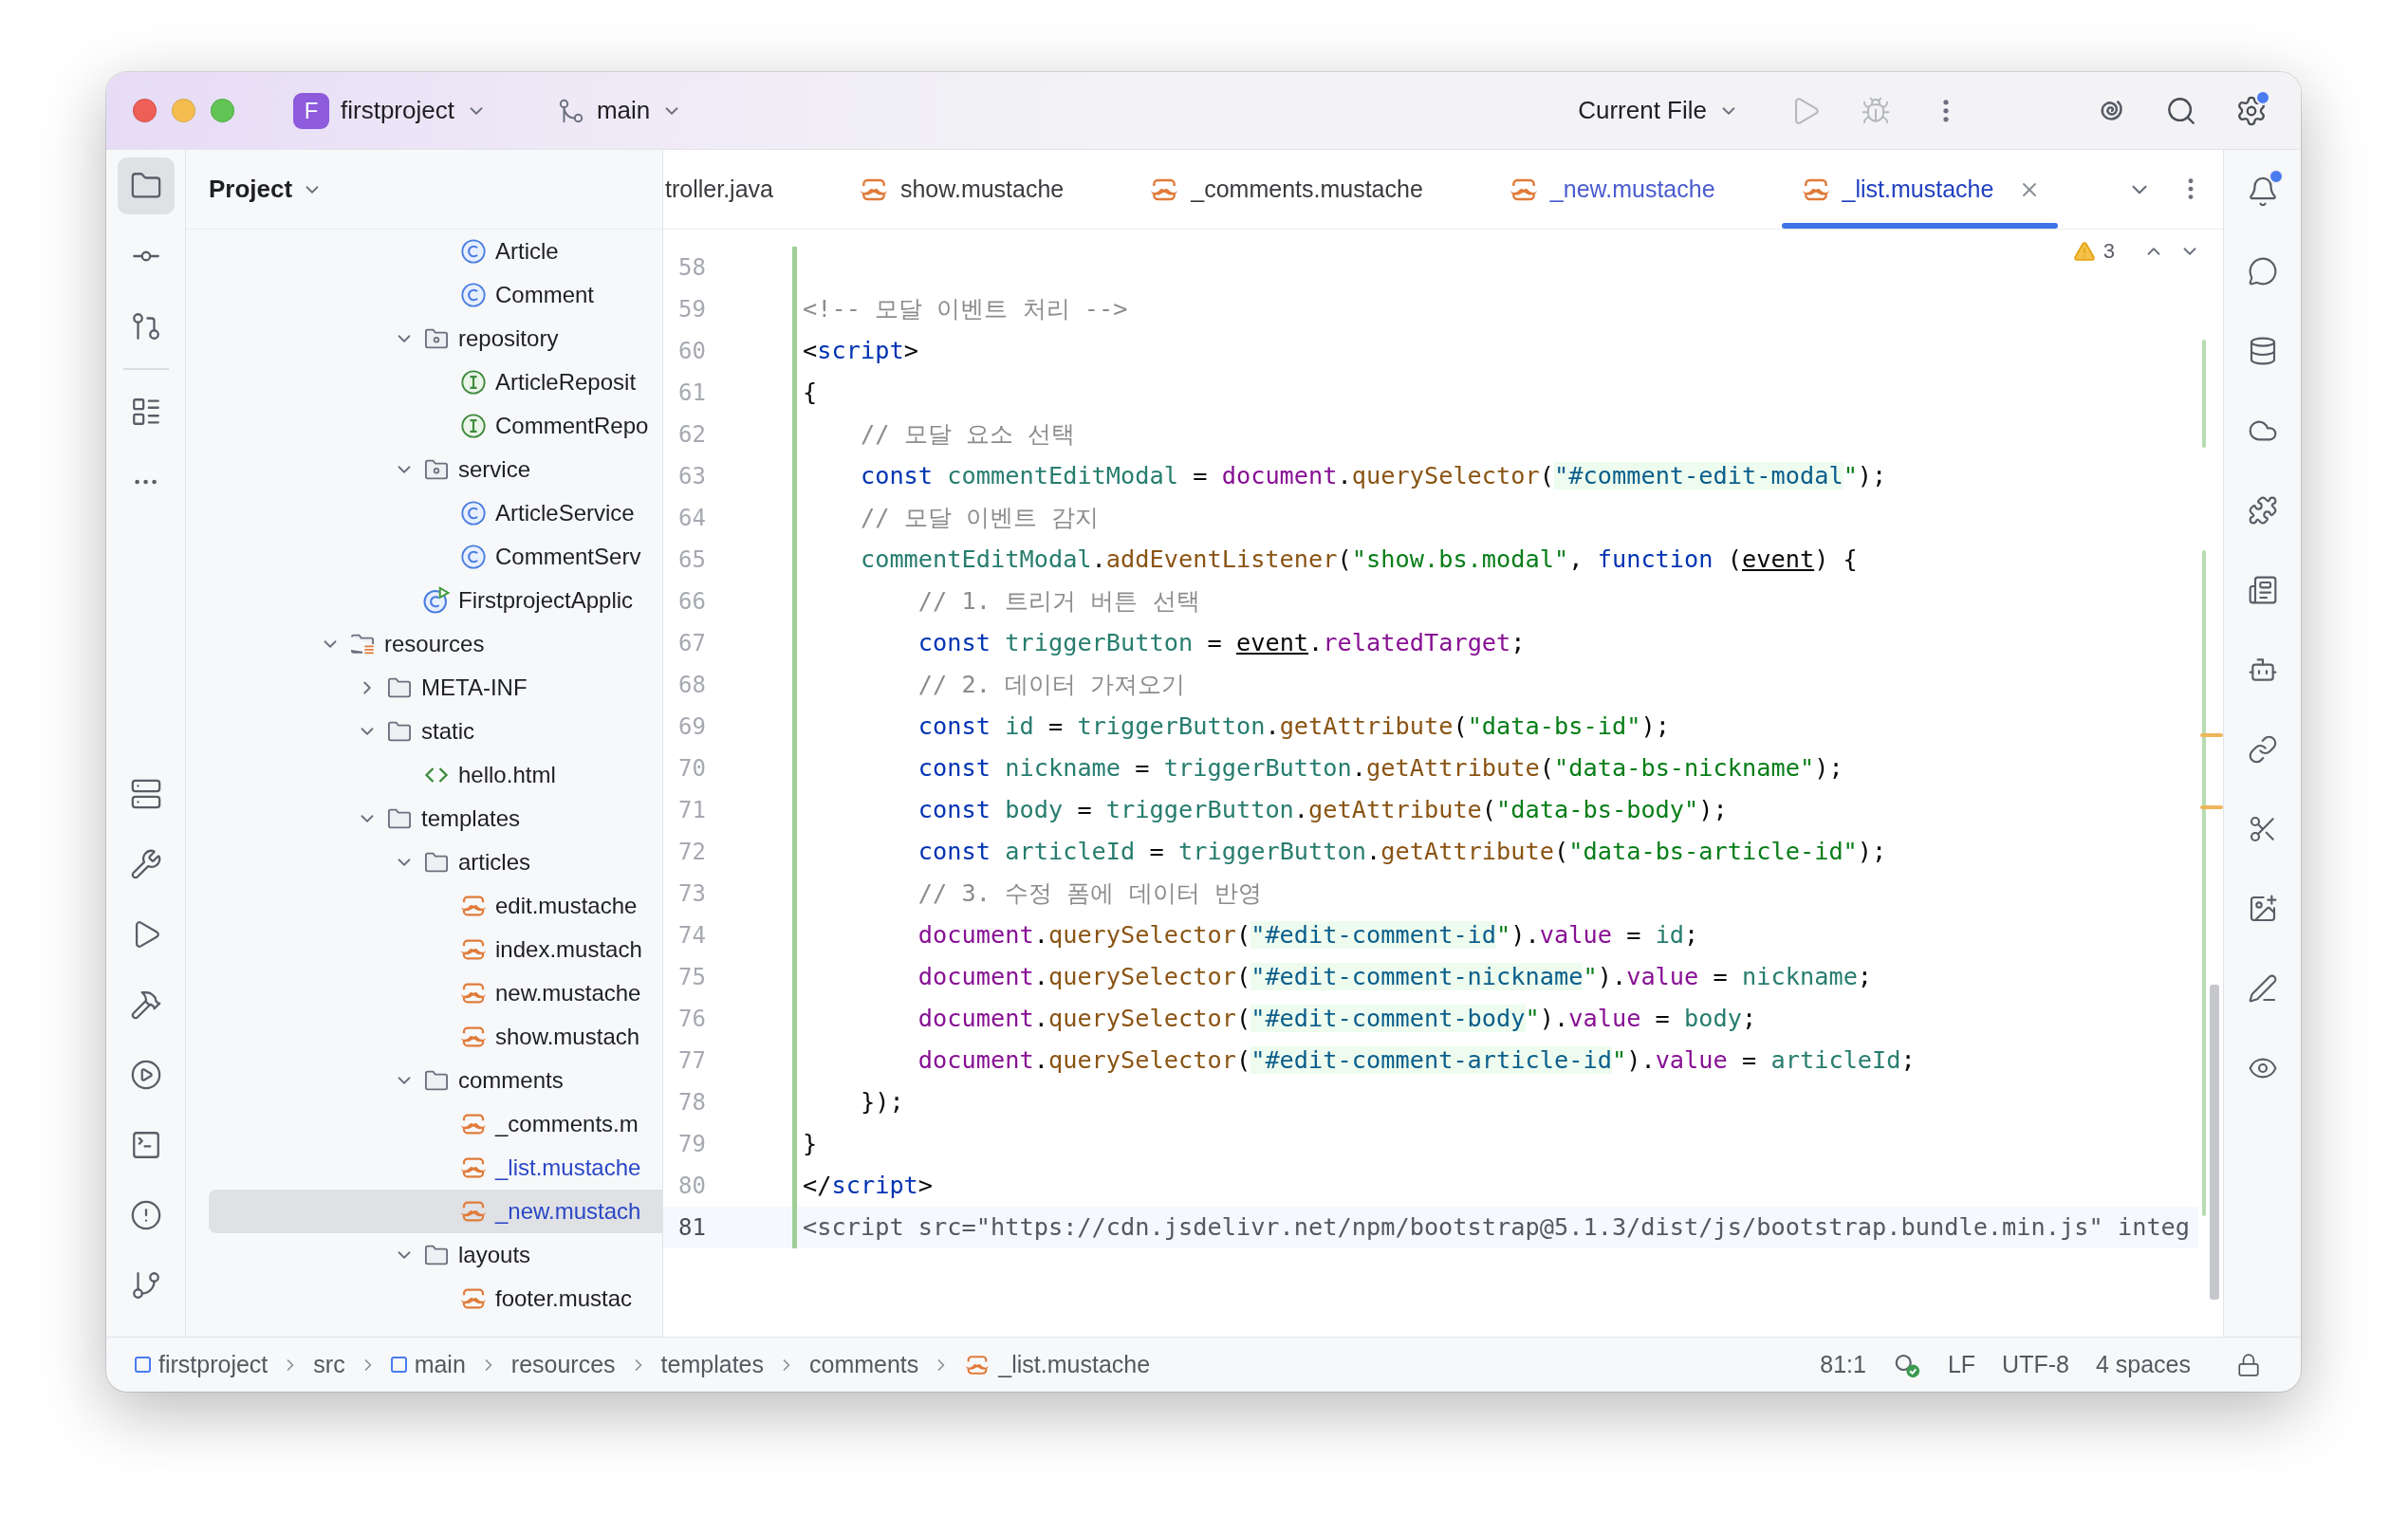 The image size is (2408, 1533). What do you see at coordinates (424, 644) in the screenshot?
I see `tree-item: resources` at bounding box center [424, 644].